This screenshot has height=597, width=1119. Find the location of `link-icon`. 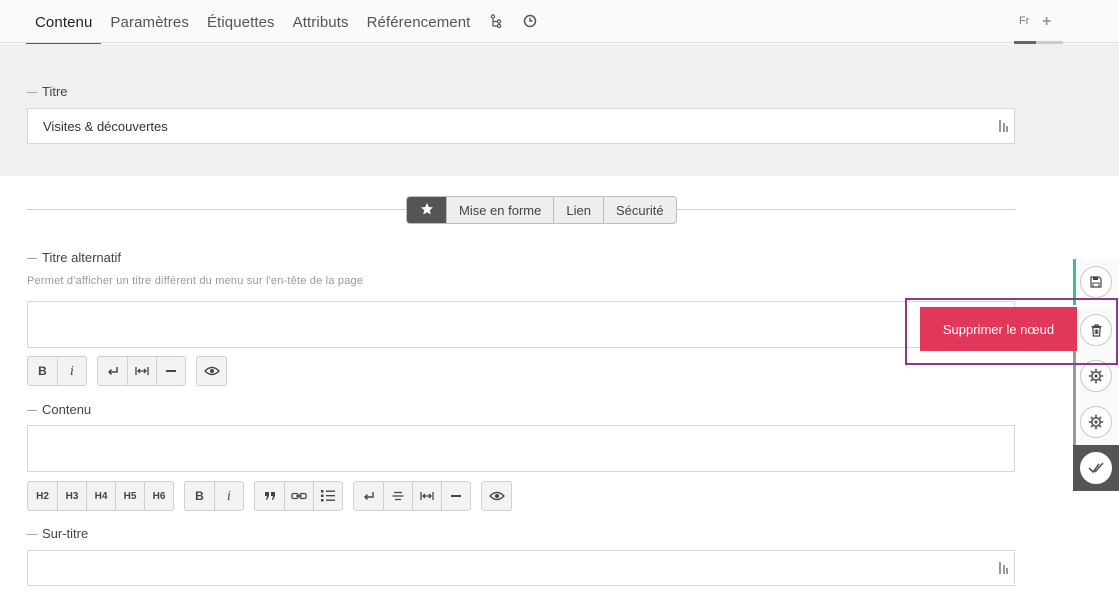

link-icon is located at coordinates (299, 496).